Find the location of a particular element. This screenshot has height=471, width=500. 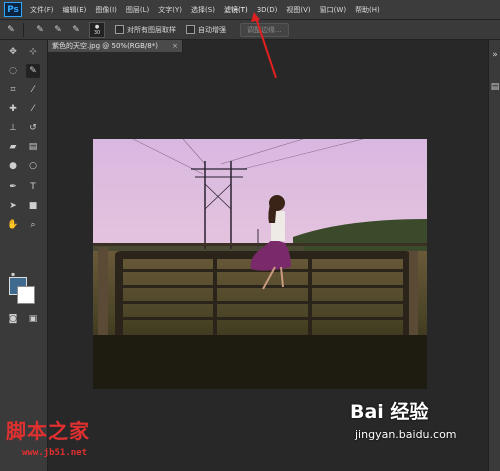

baidu-url-watermark: jingyan.baidu.com is located at coordinates (406, 434).